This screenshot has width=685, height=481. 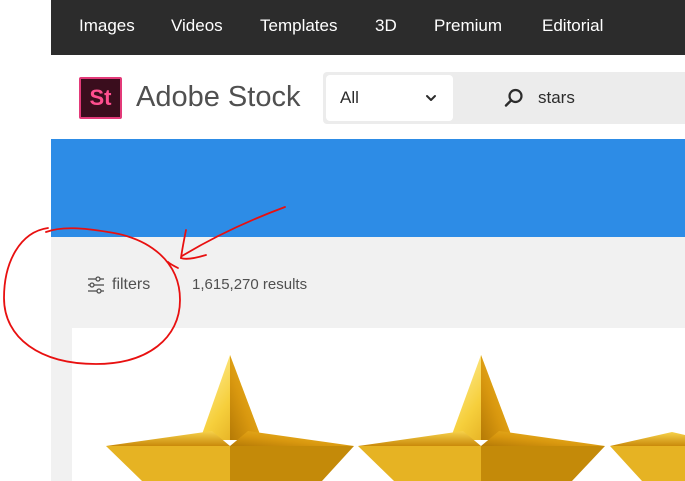 What do you see at coordinates (298, 26) in the screenshot?
I see `nav-item-templates: Templates` at bounding box center [298, 26].